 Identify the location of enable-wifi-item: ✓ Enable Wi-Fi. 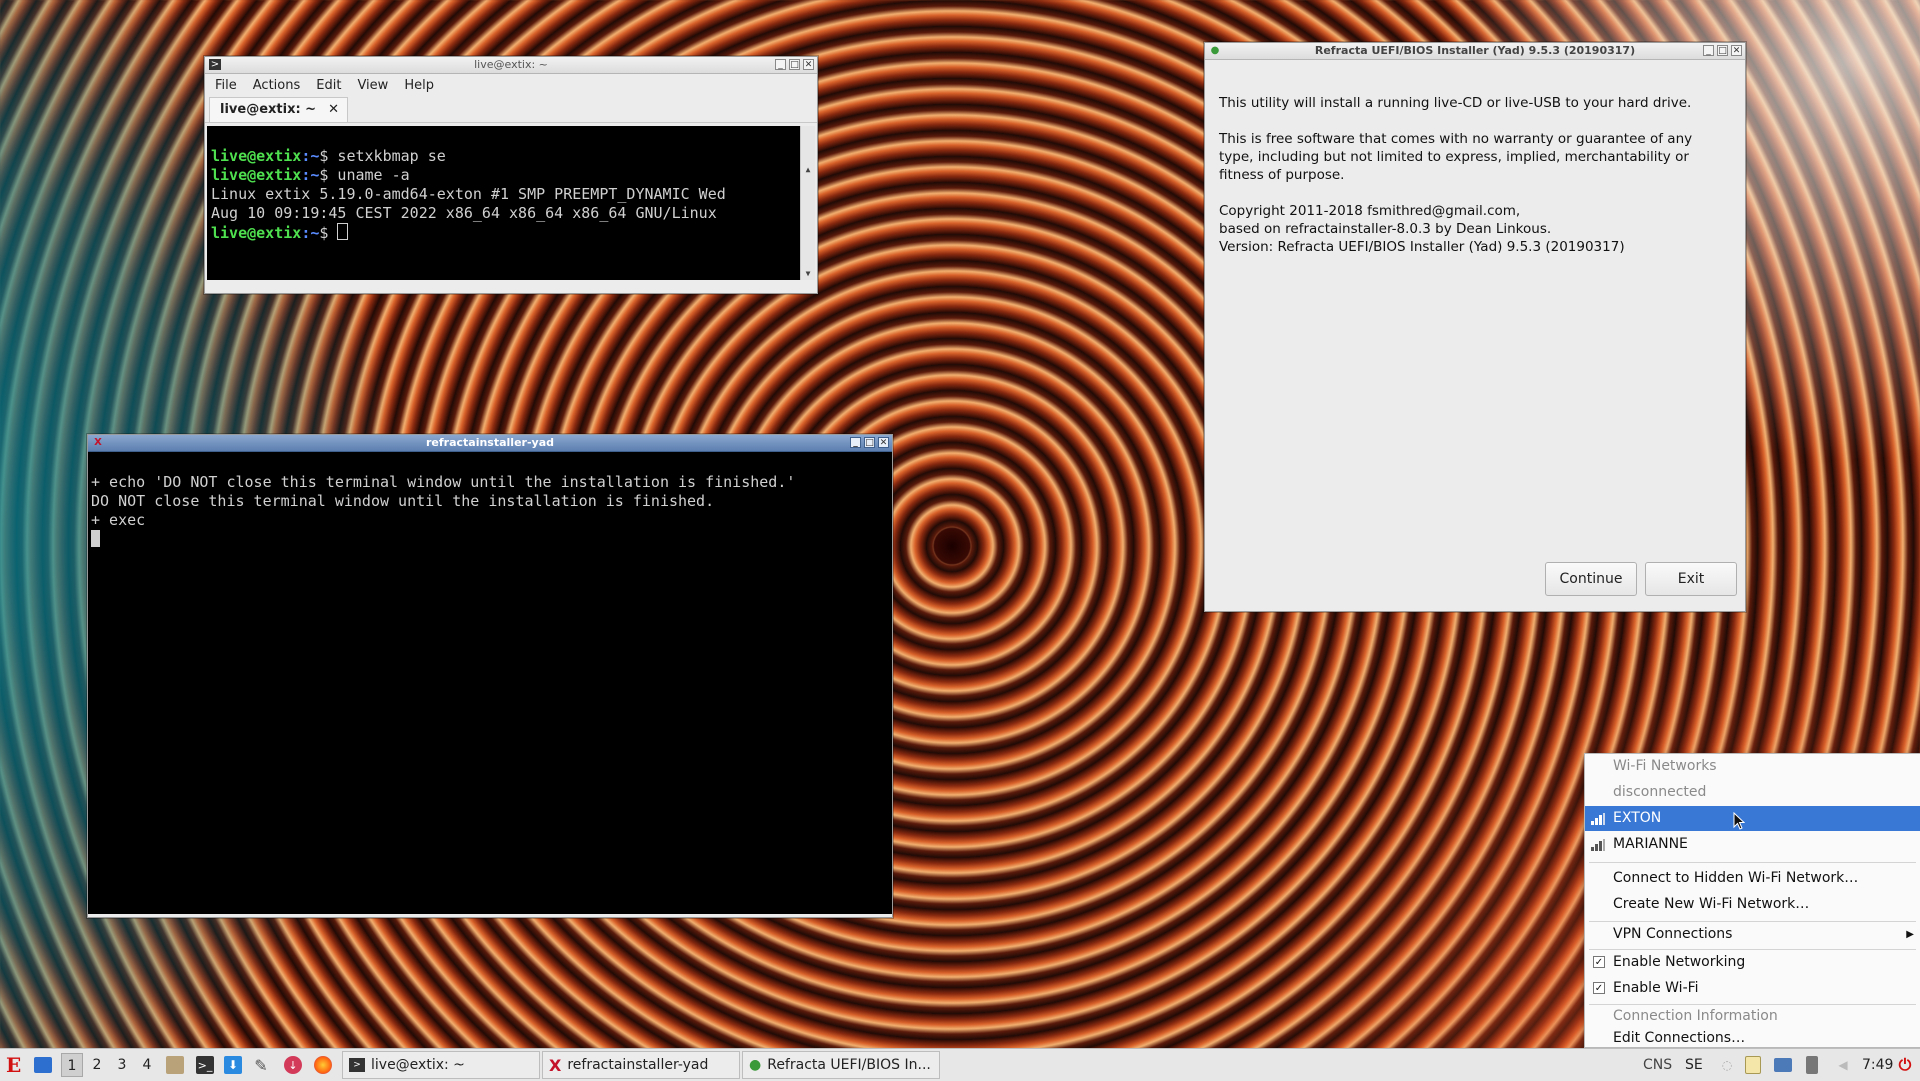
(1752, 988).